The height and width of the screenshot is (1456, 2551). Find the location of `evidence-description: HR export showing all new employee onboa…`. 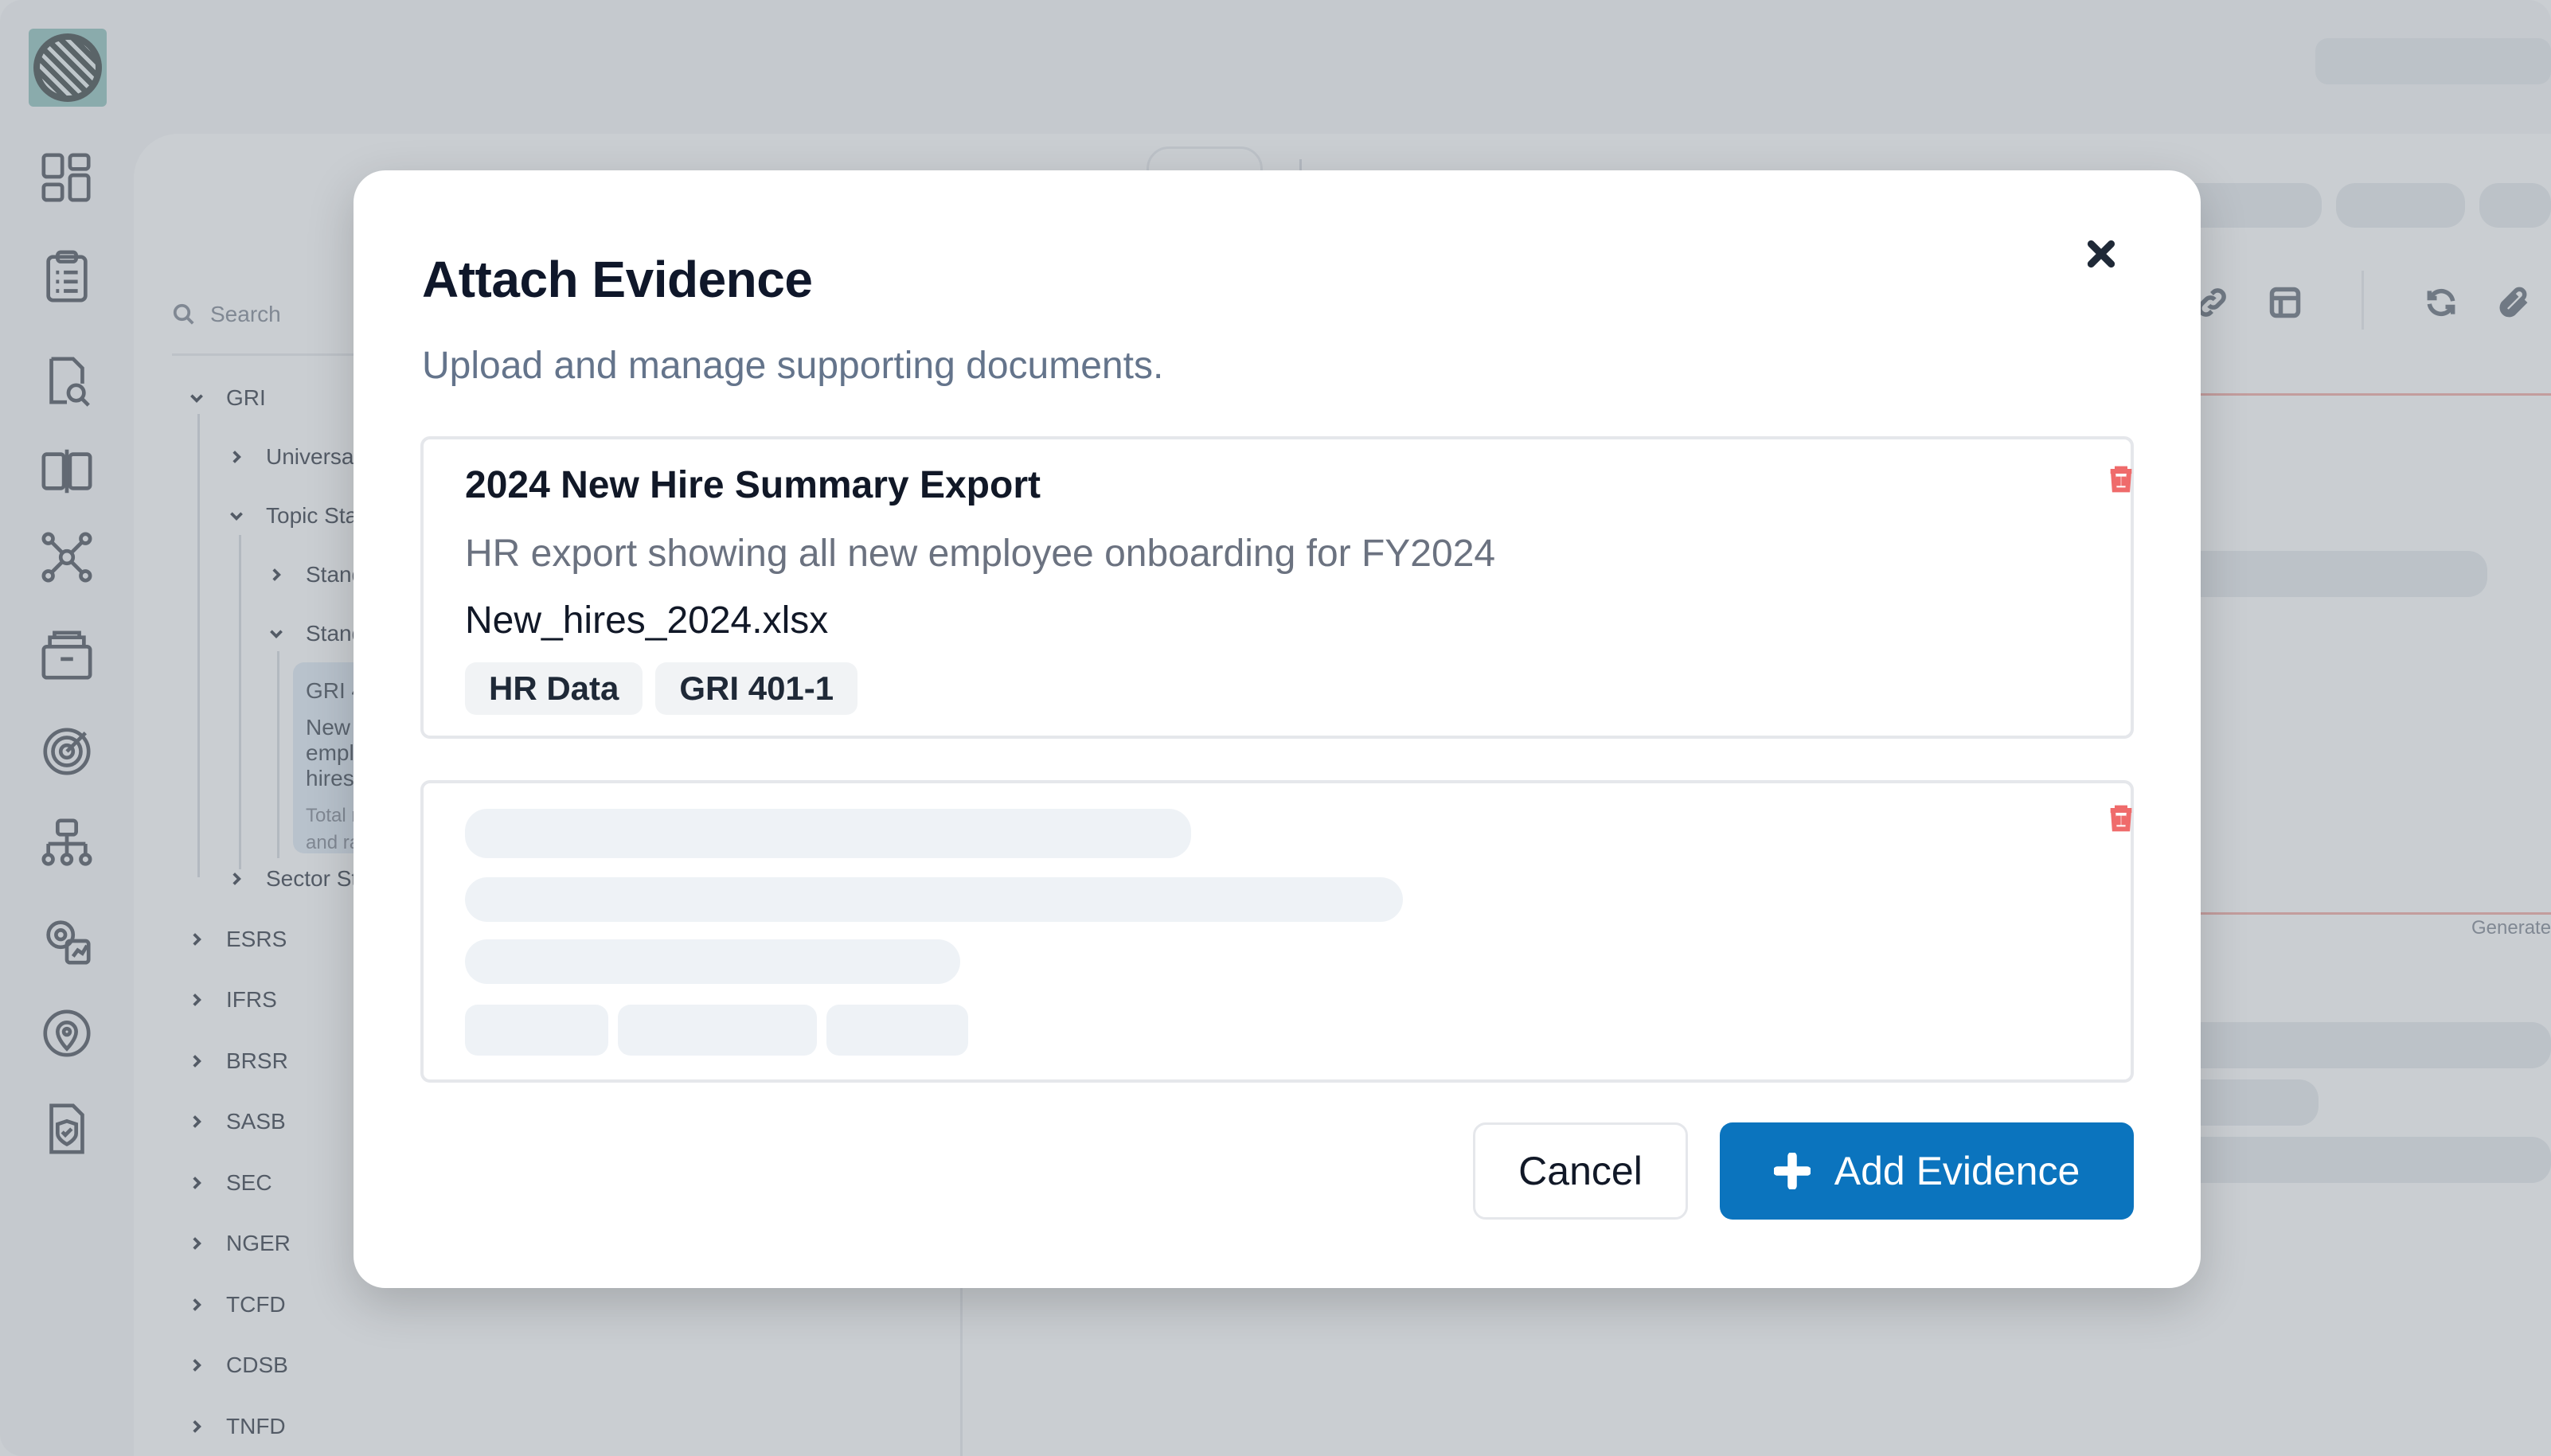

evidence-description: HR export showing all new employee onboa… is located at coordinates (980, 554).